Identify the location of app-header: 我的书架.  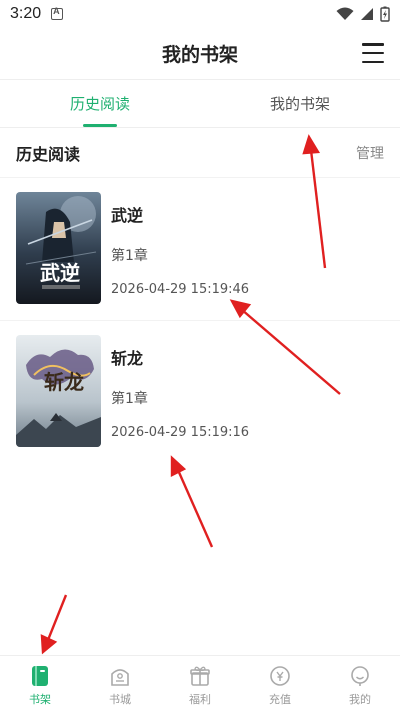
(200, 54).